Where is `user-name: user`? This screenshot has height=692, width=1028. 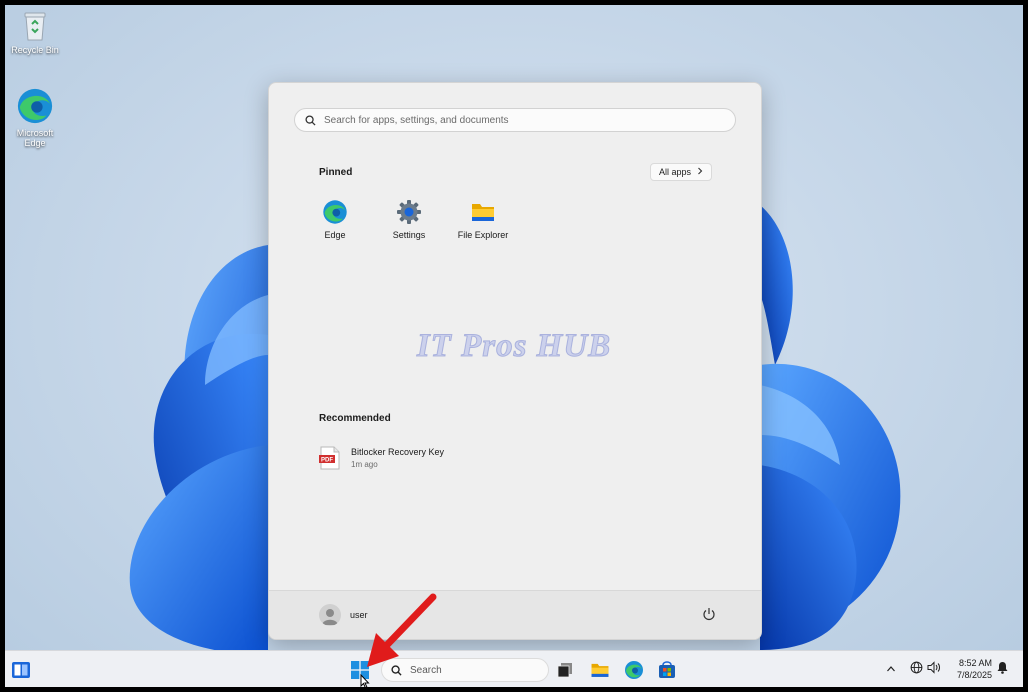
user-name: user is located at coordinates (359, 615).